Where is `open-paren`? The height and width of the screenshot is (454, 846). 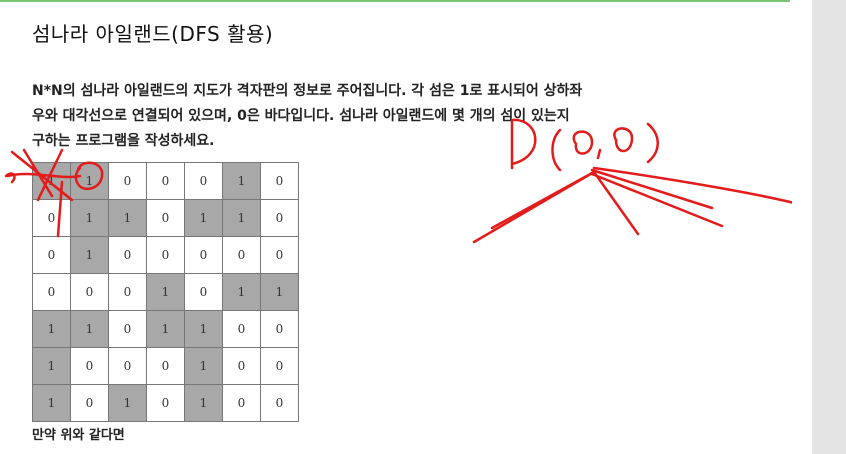
open-paren is located at coordinates (556, 150).